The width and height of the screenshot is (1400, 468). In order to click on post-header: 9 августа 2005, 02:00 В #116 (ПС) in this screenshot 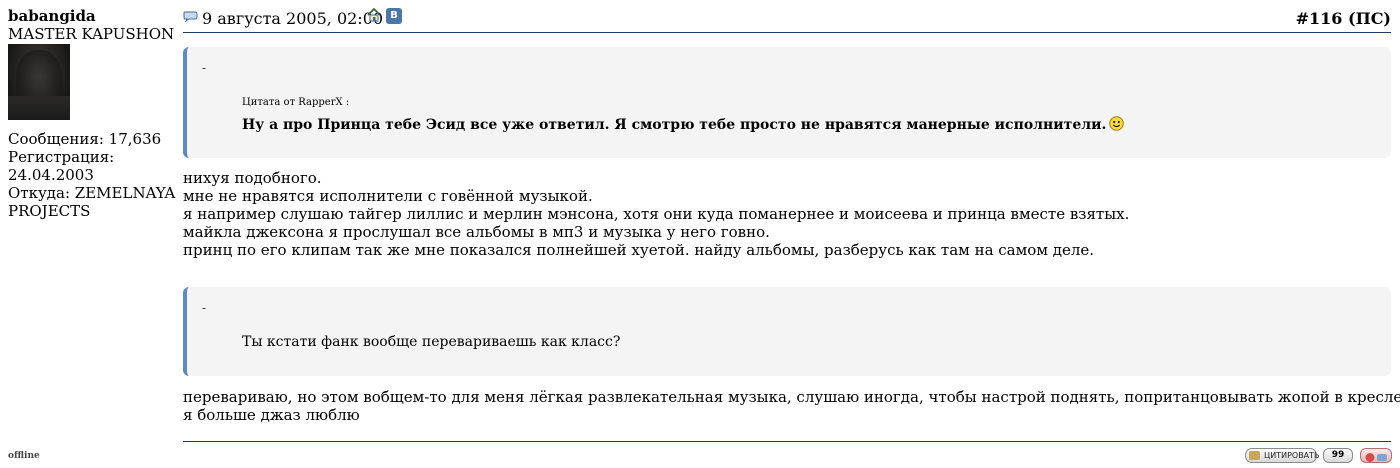, I will do `click(787, 20)`.